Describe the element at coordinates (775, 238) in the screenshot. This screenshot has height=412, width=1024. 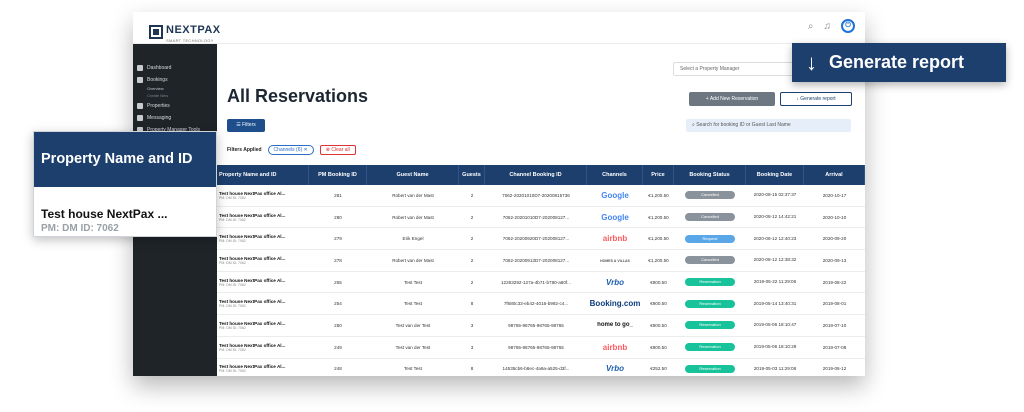
I see `booking-date: 2020-08-12 12:40:23` at that location.